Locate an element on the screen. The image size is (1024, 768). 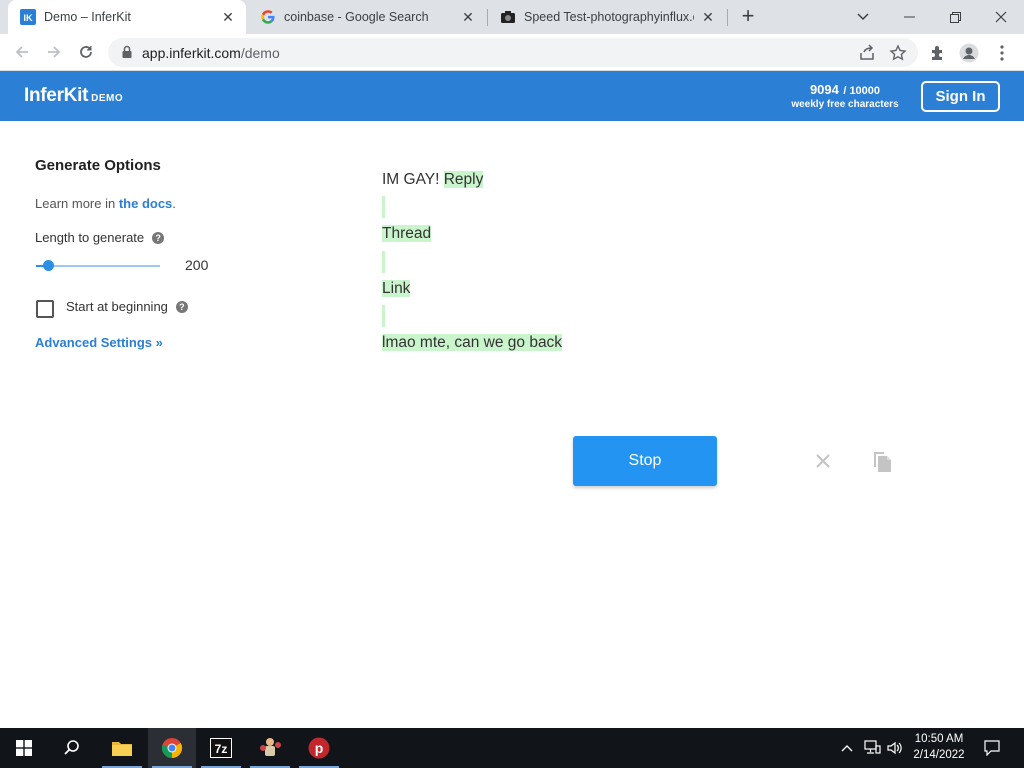
extensions-puzzle-icon is located at coordinates (938, 53).